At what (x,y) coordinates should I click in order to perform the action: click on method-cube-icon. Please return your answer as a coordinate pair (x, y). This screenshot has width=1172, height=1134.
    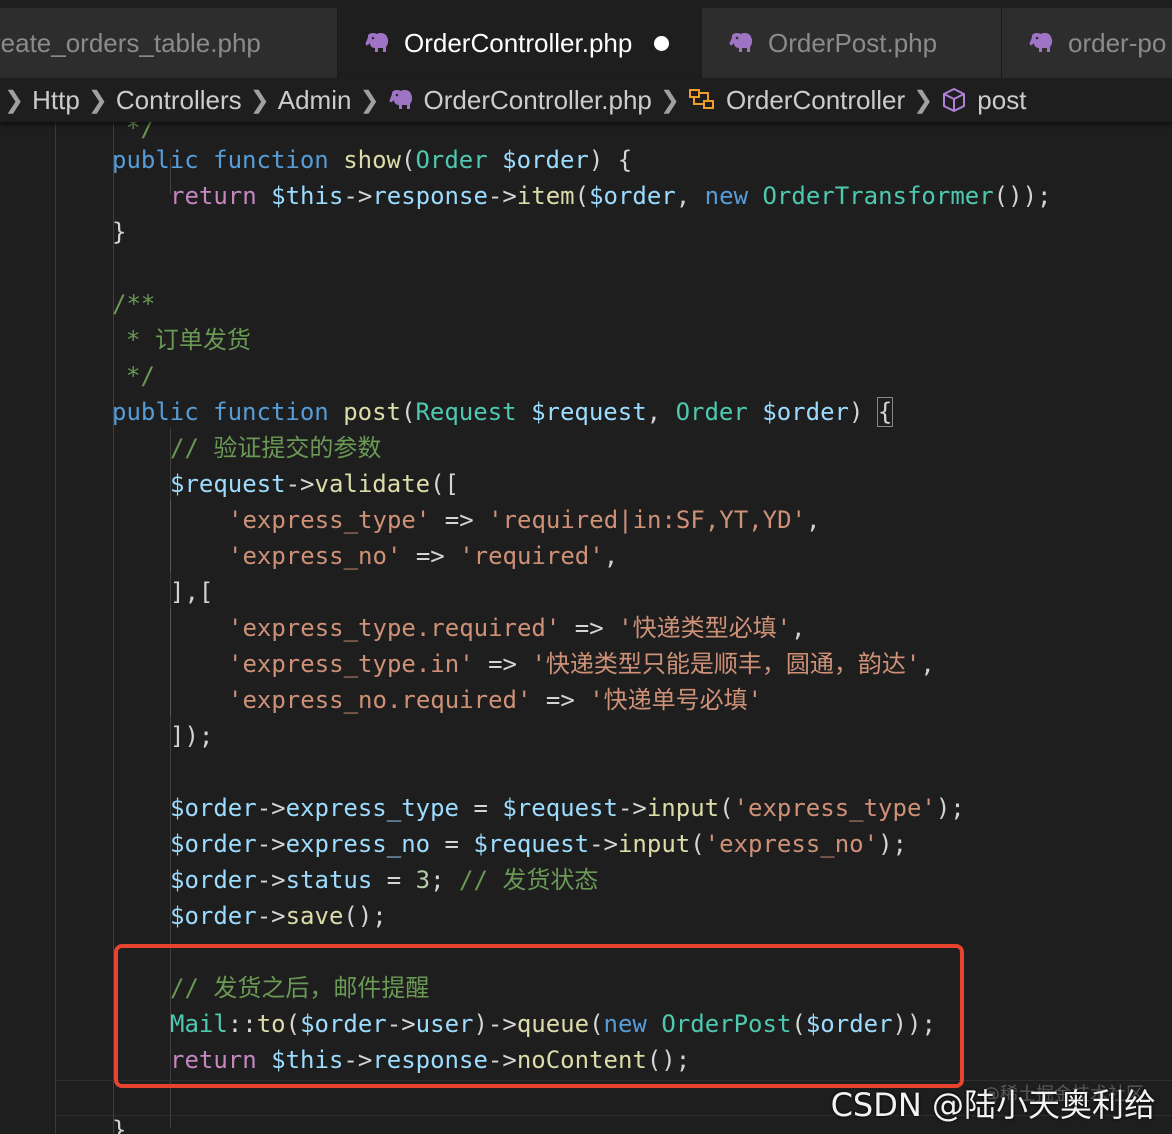
    Looking at the image, I should click on (954, 100).